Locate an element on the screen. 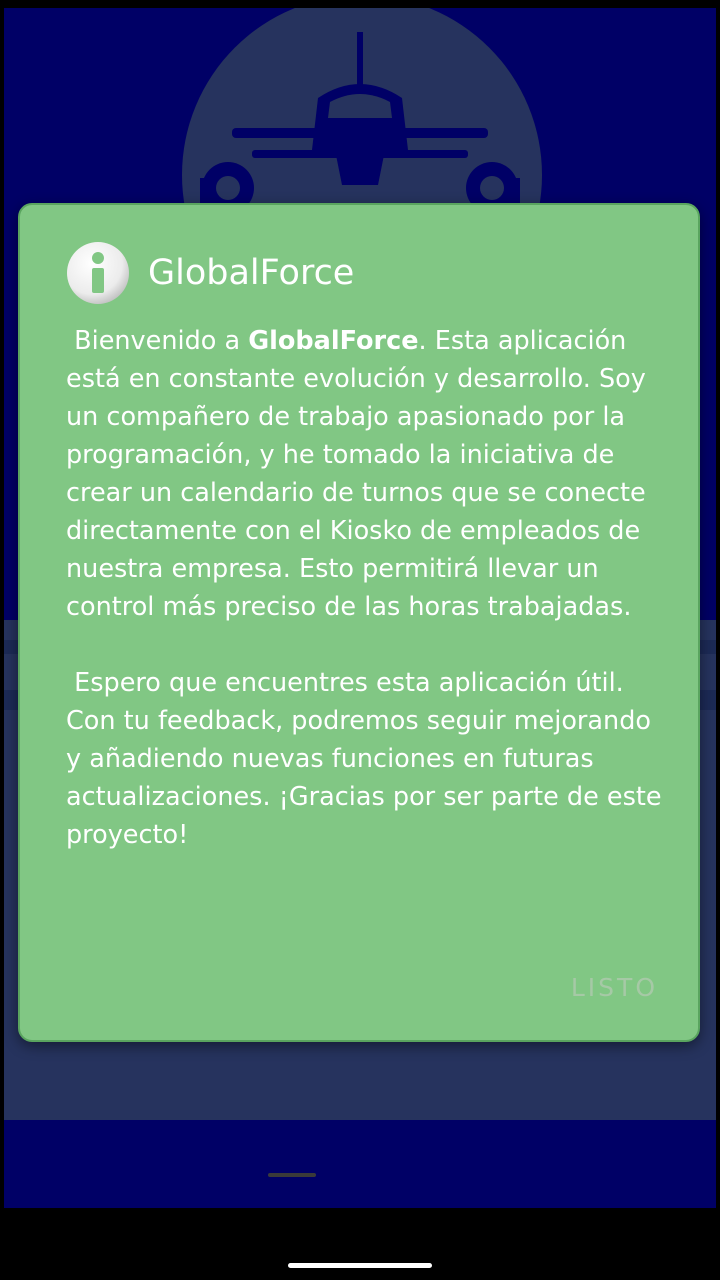  message-lead: Bienvenido a is located at coordinates (157, 341).